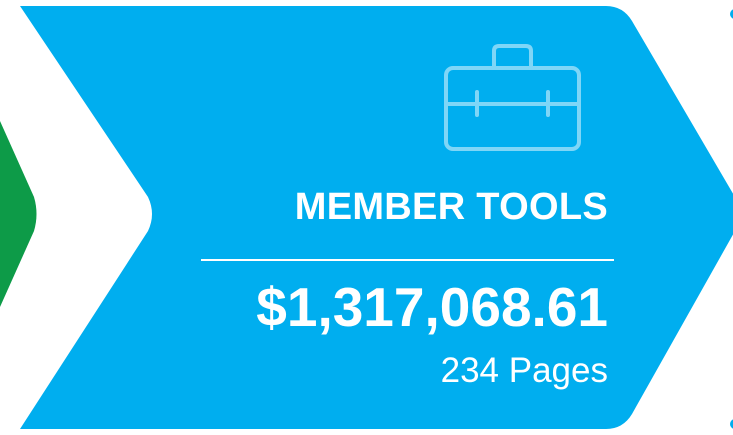  Describe the element at coordinates (512, 98) in the screenshot. I see `briefcase-icon` at that location.